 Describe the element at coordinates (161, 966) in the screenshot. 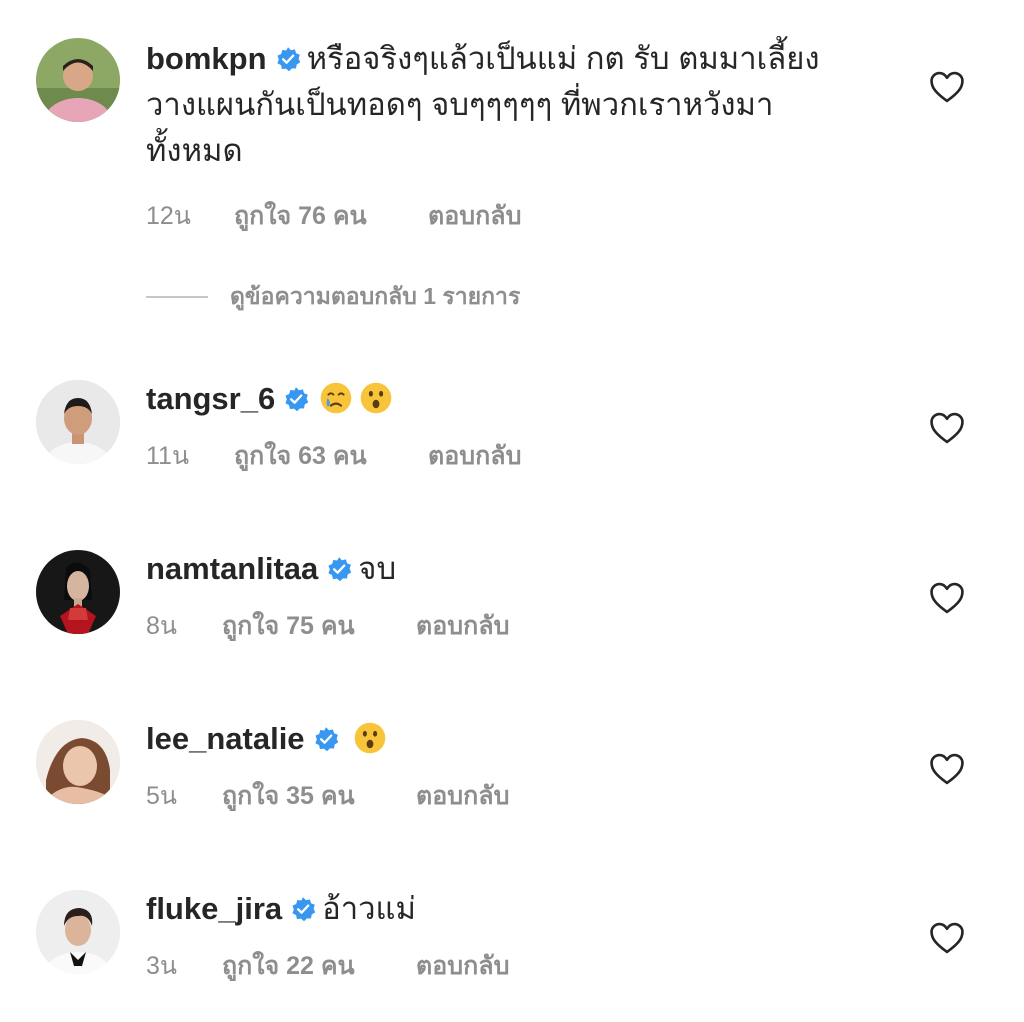

I see `comment-time: 3น` at that location.